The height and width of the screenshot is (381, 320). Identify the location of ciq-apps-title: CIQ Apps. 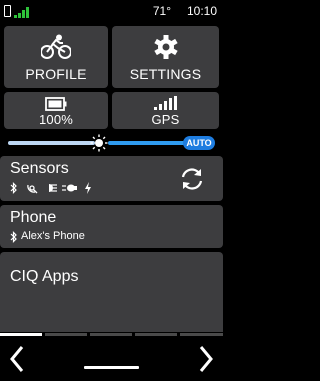
(44, 276).